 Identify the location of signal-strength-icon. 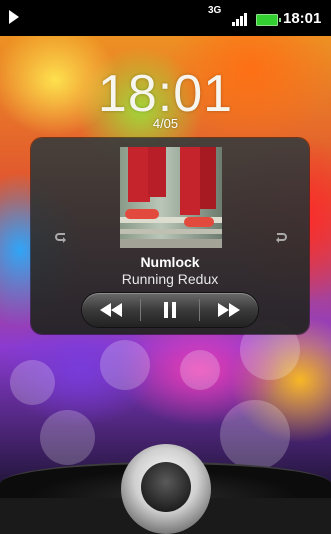
(240, 18).